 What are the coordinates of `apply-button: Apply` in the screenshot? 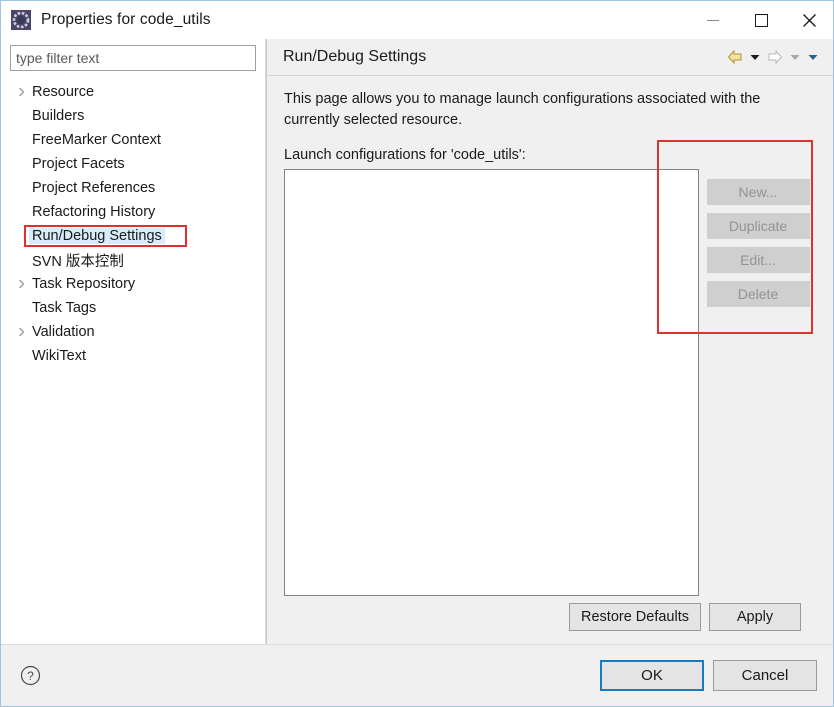 It's located at (755, 617).